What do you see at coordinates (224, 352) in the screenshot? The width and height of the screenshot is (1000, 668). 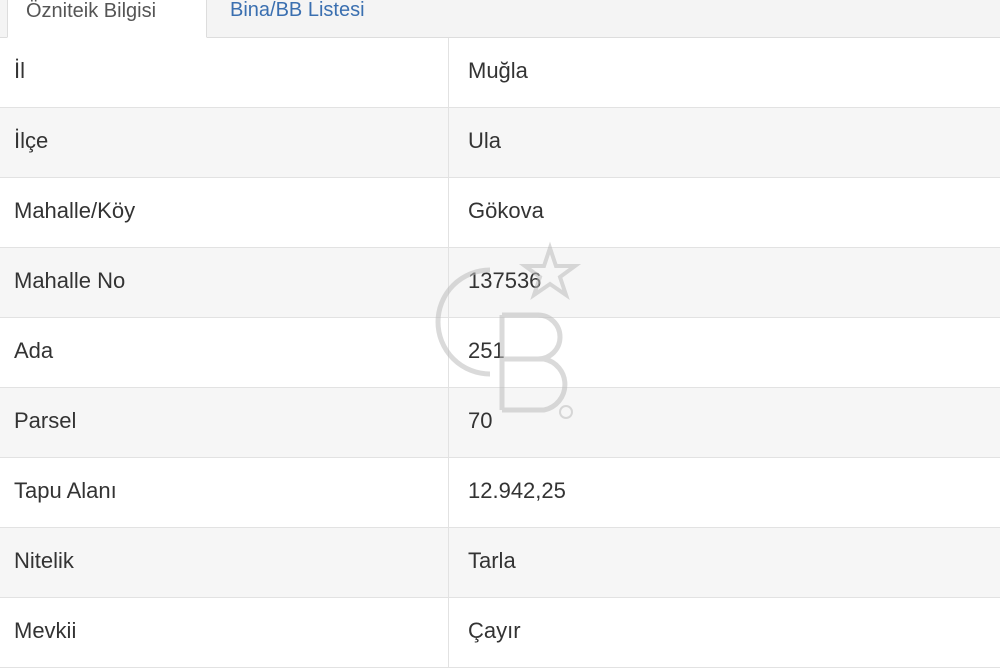 I see `row-label: Ada` at bounding box center [224, 352].